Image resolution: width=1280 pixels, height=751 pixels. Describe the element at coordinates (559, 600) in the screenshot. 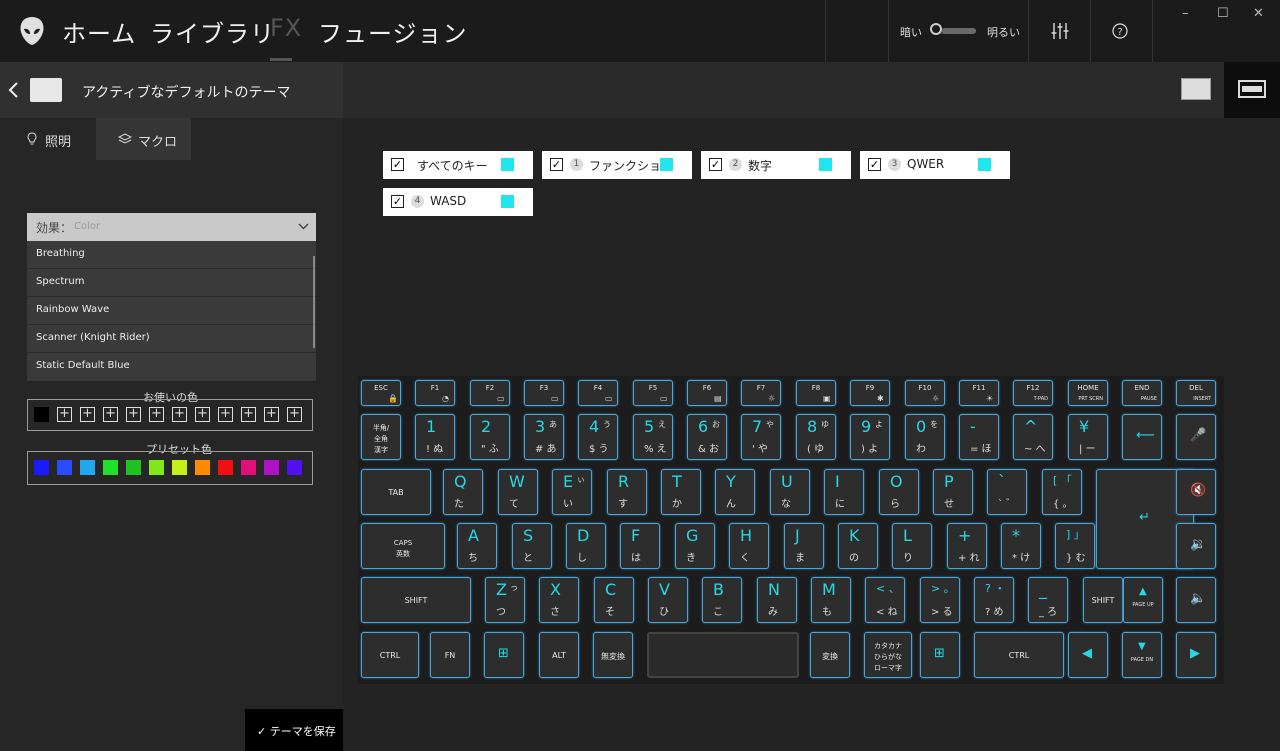

I see `key-x: Xさ` at that location.